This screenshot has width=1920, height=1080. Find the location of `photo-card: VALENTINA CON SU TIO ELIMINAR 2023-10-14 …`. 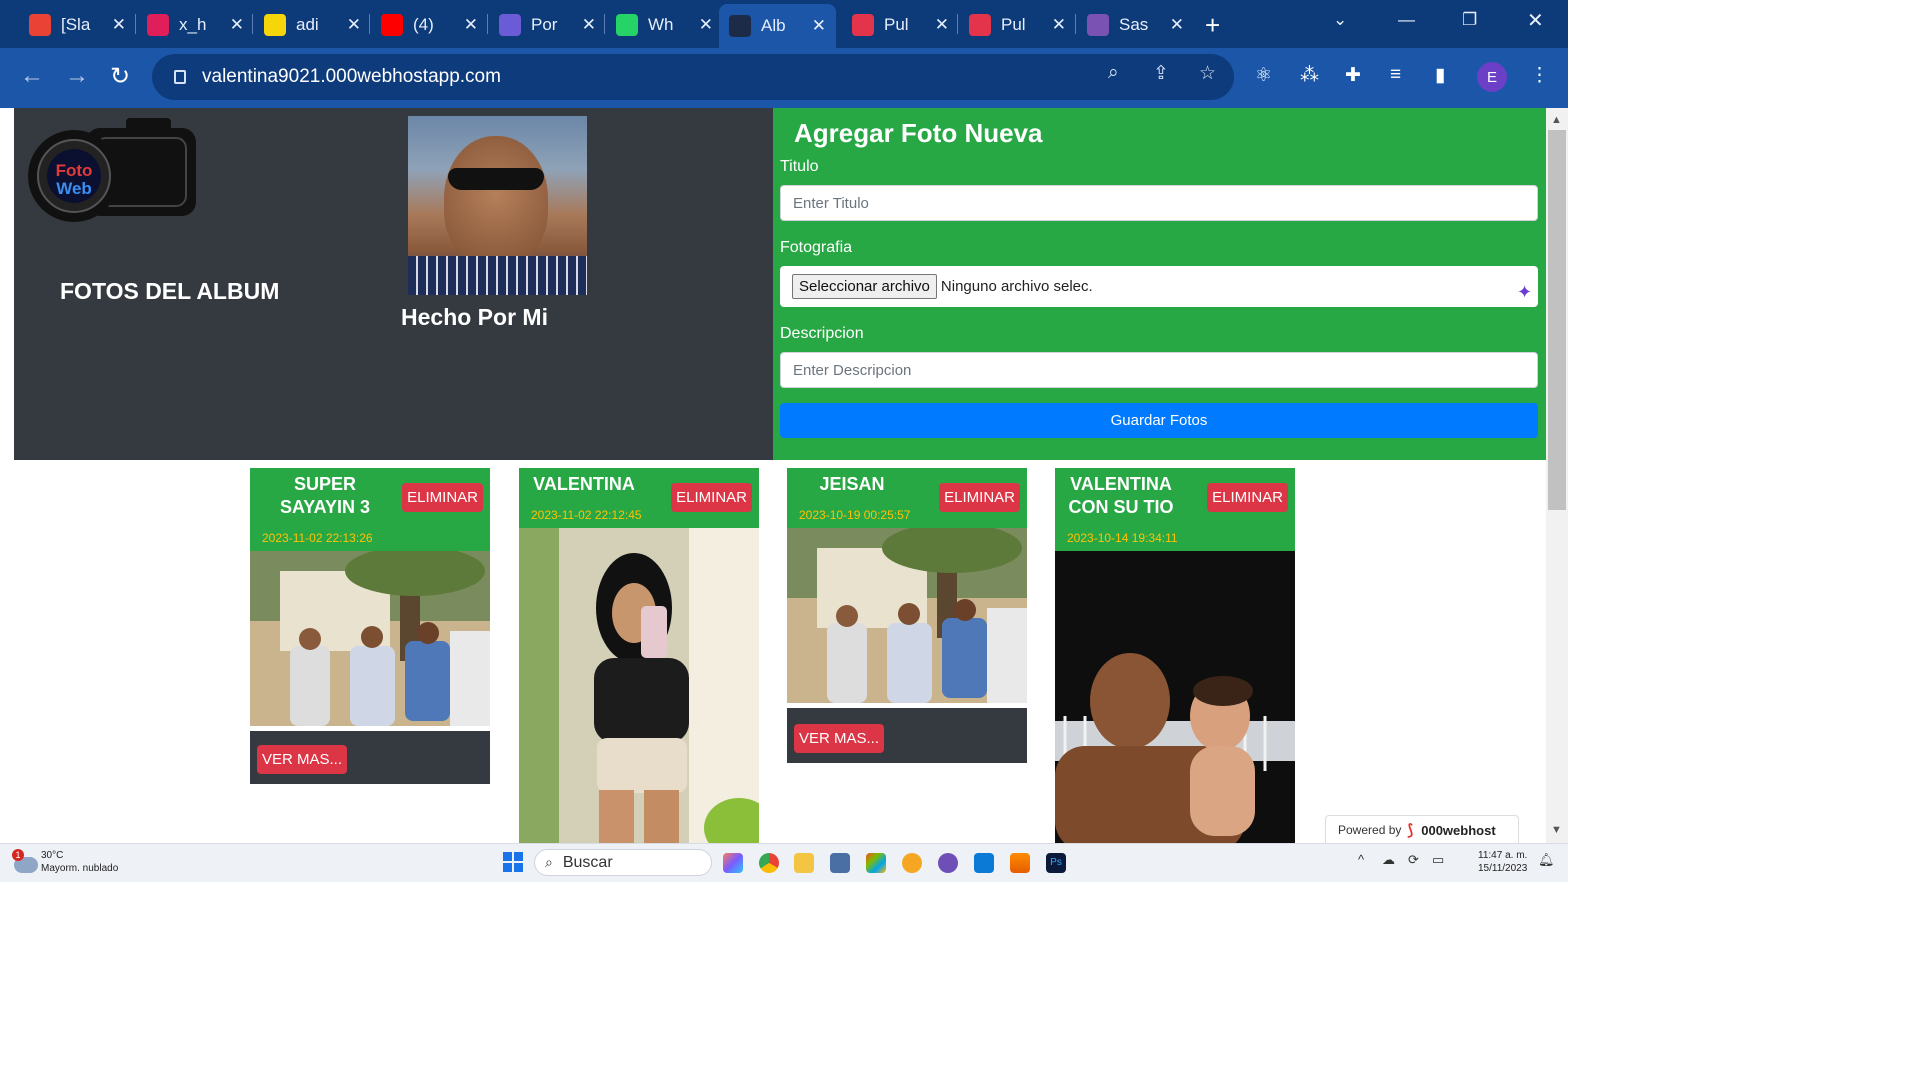

photo-card: VALENTINA CON SU TIO ELIMINAR 2023-10-14 … is located at coordinates (1175, 655).